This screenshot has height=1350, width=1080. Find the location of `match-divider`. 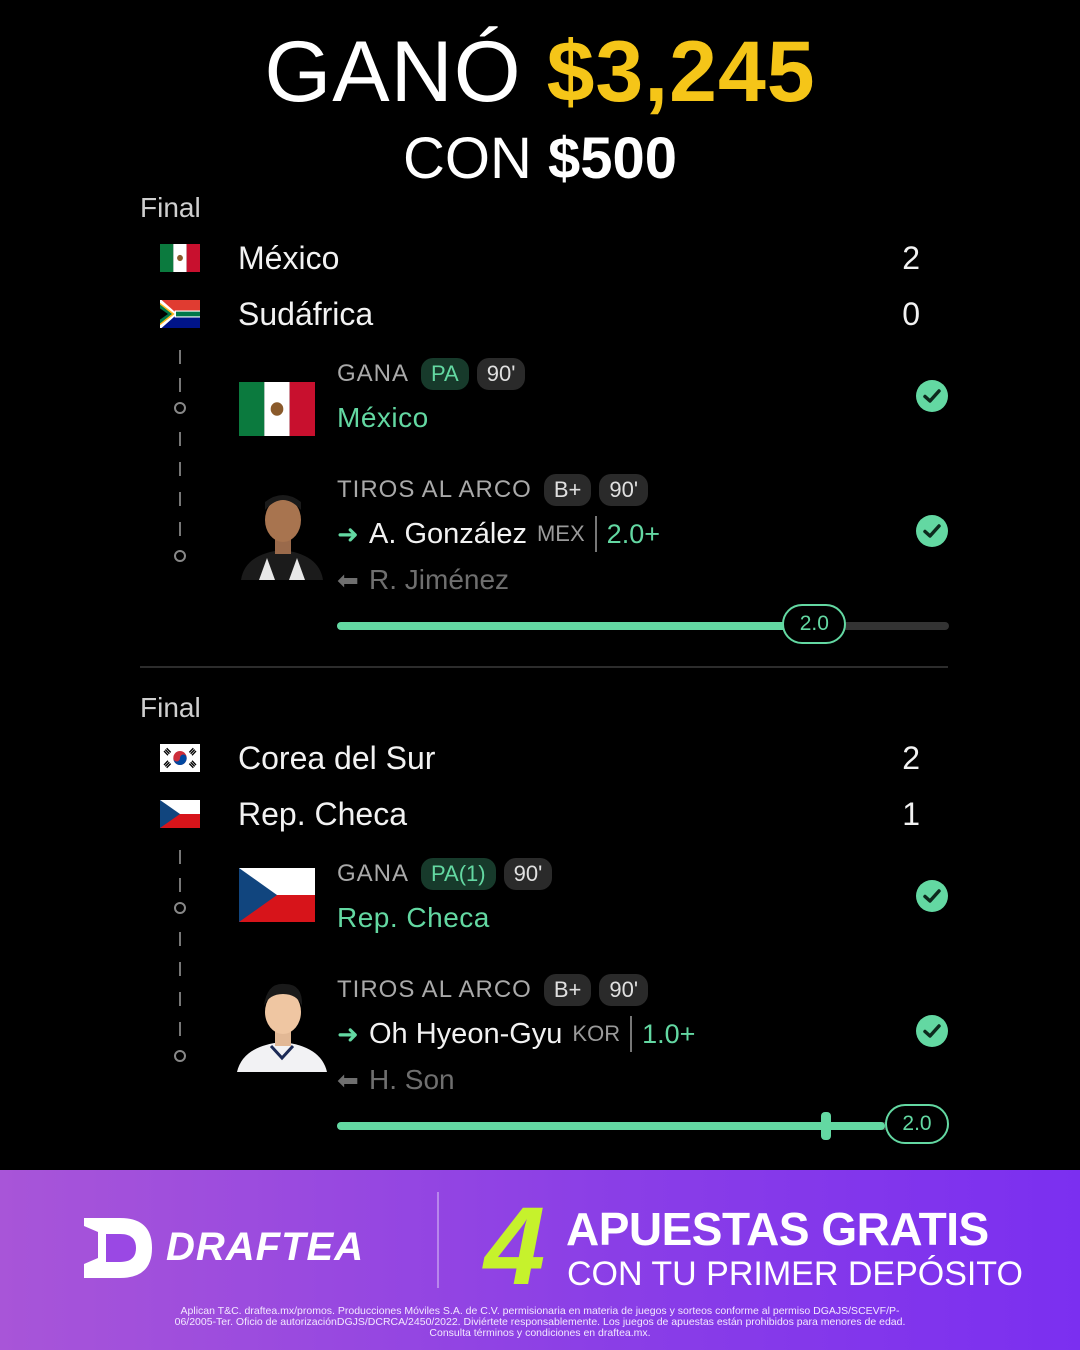

match-divider is located at coordinates (544, 667).